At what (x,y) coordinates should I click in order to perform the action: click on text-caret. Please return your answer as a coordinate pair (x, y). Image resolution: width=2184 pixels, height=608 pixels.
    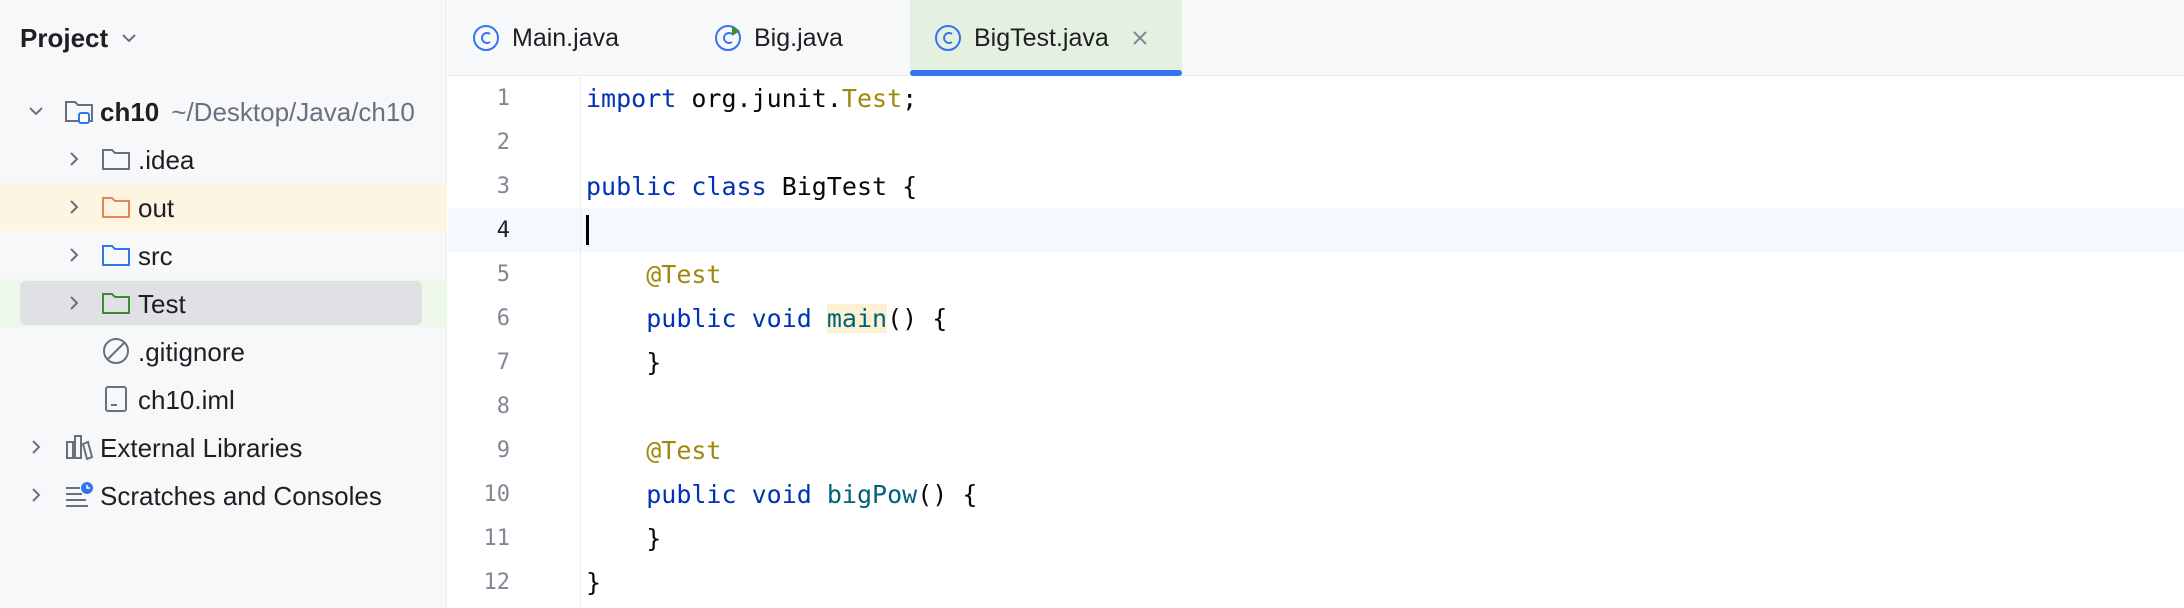
    Looking at the image, I should click on (587, 230).